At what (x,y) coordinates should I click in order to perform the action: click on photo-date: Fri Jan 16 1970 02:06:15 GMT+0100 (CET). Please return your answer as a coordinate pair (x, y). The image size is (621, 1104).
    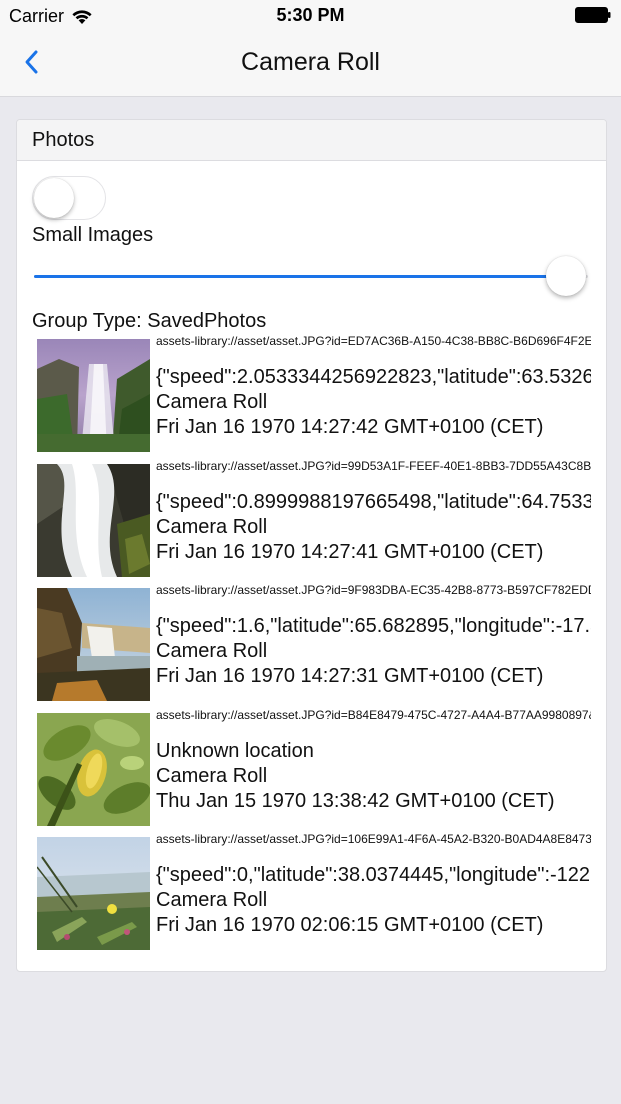
    Looking at the image, I should click on (350, 925).